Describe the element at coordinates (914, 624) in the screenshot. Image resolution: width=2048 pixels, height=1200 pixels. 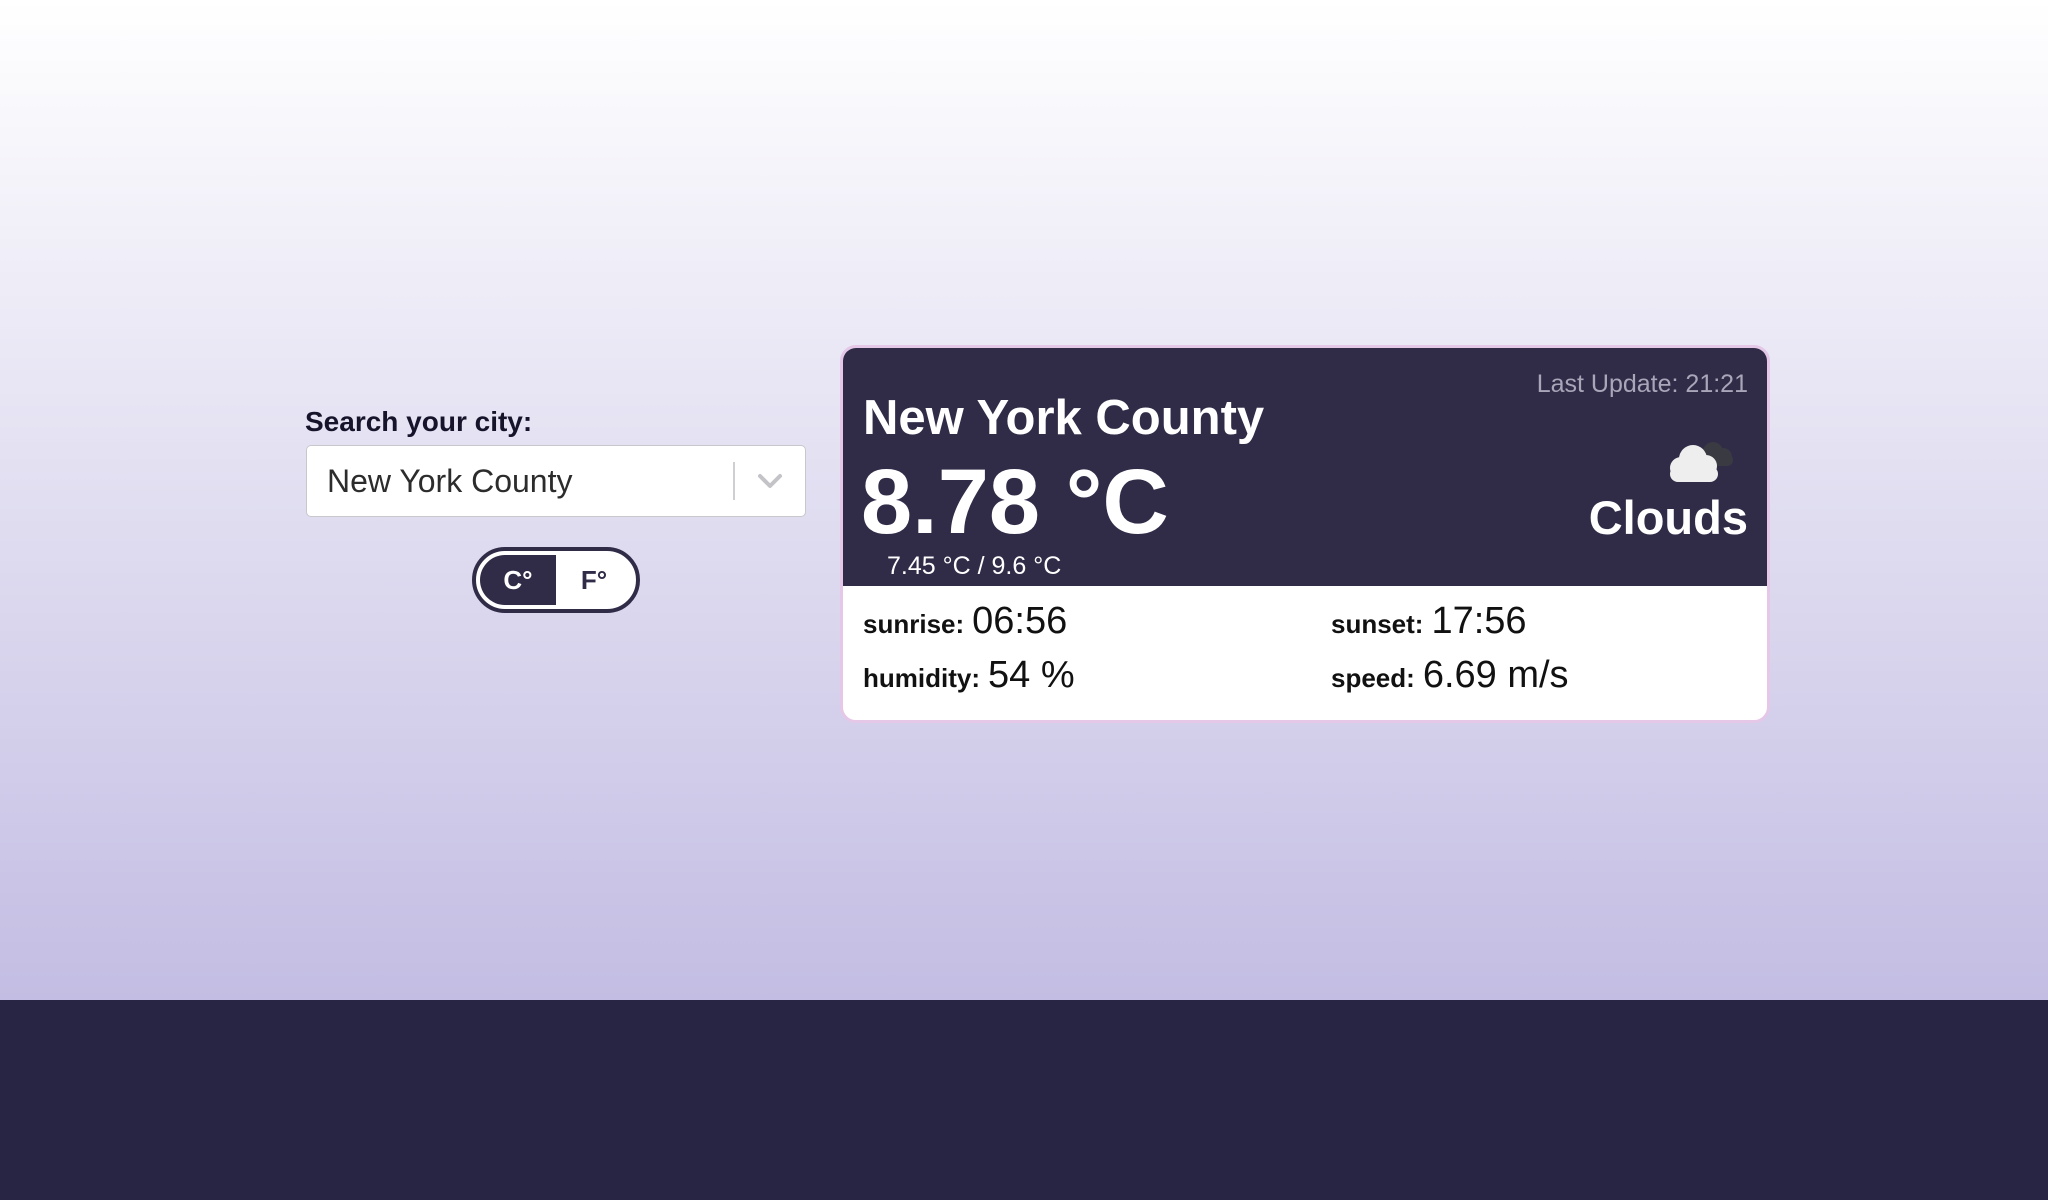
I see `sunrise-label: sunrise:` at that location.